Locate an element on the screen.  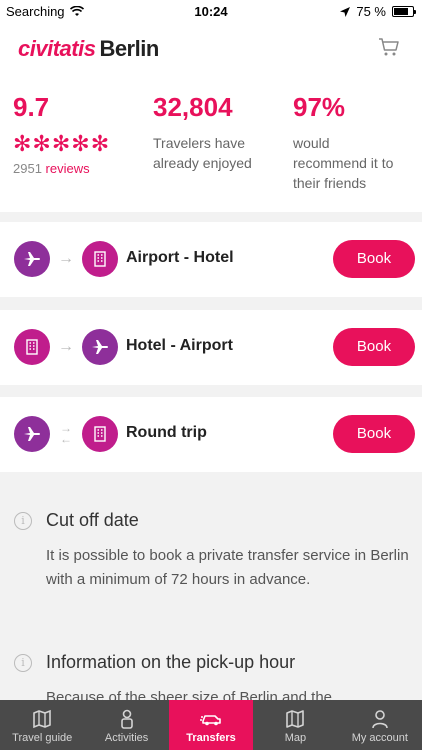
recommend-desc: would recommend it to their friends is located at coordinates (343, 163).